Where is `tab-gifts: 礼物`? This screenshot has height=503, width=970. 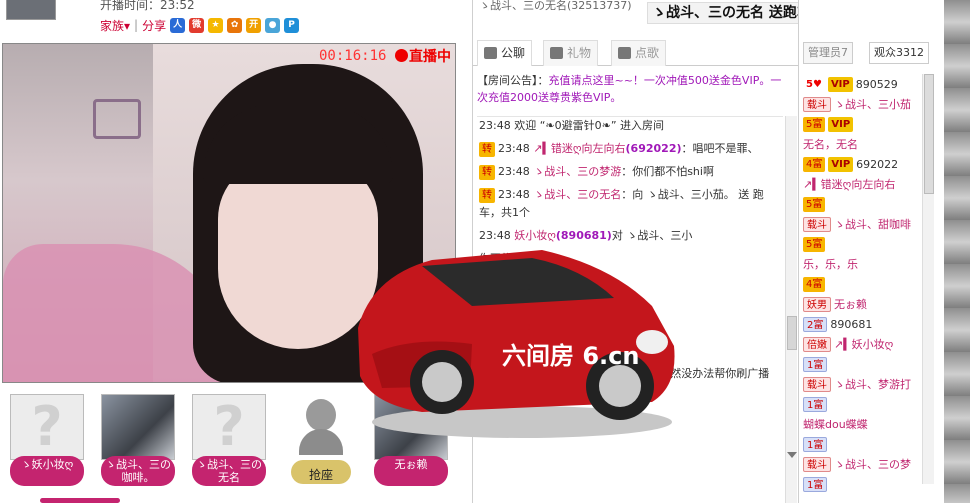 tab-gifts: 礼物 is located at coordinates (571, 53).